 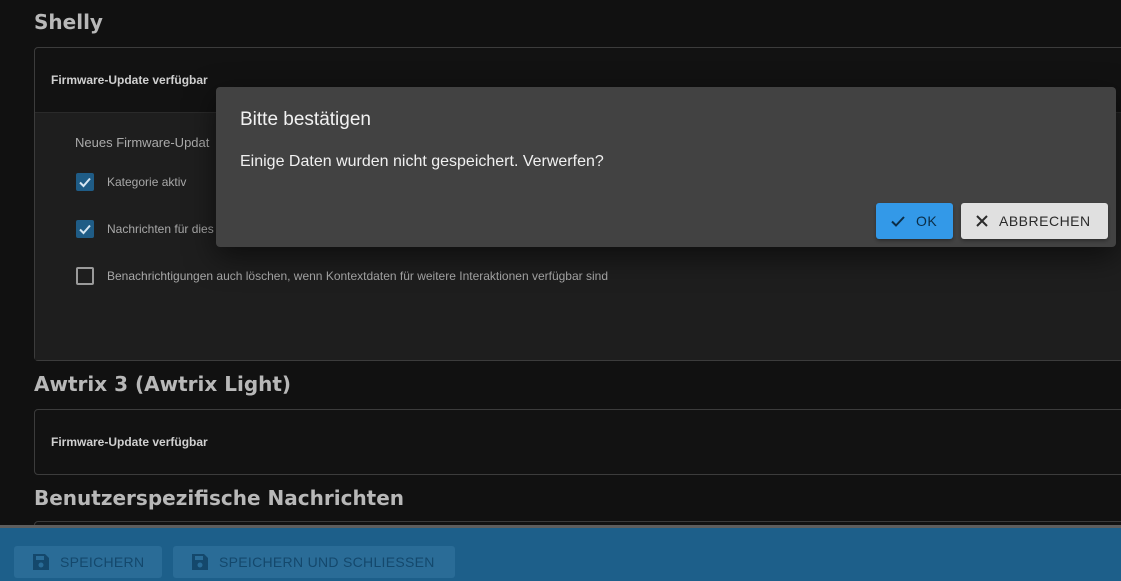 What do you see at coordinates (914, 221) in the screenshot?
I see `ok-button: OK` at bounding box center [914, 221].